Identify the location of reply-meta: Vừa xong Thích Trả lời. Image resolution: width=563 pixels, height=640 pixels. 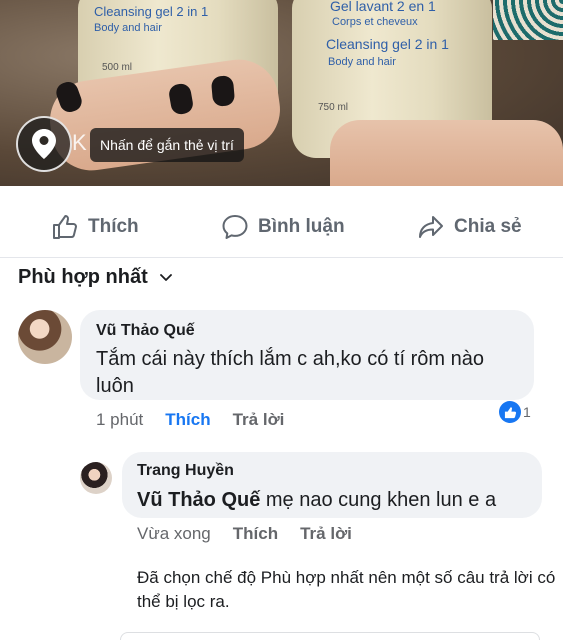
(255, 534).